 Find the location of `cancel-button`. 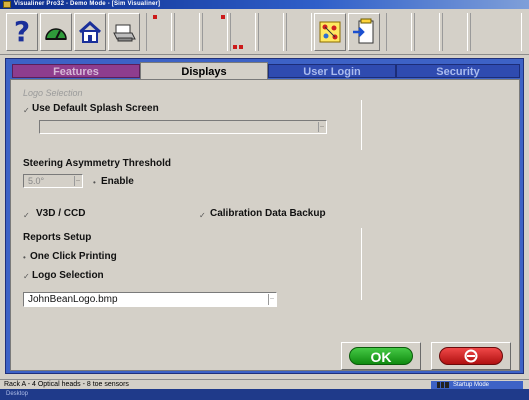

cancel-button is located at coordinates (471, 356).